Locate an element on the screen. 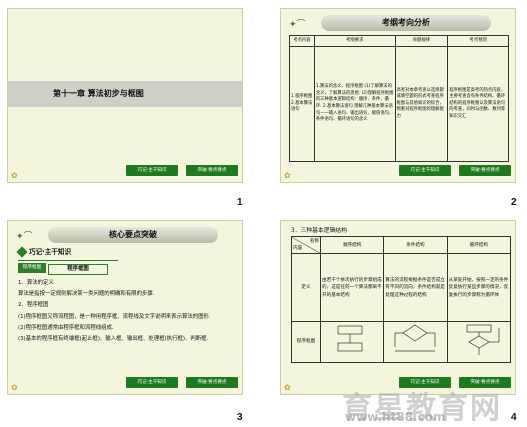  corner-cell: 名称 内容 is located at coordinates (306, 245).